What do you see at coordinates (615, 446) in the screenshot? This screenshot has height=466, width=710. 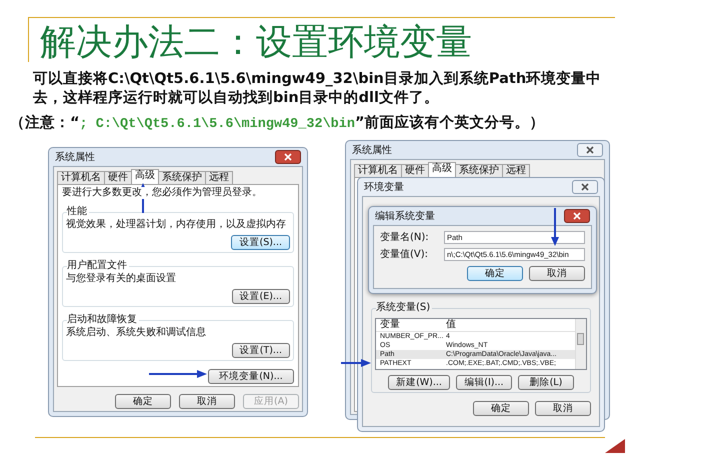 I see `corner-mark-icon` at bounding box center [615, 446].